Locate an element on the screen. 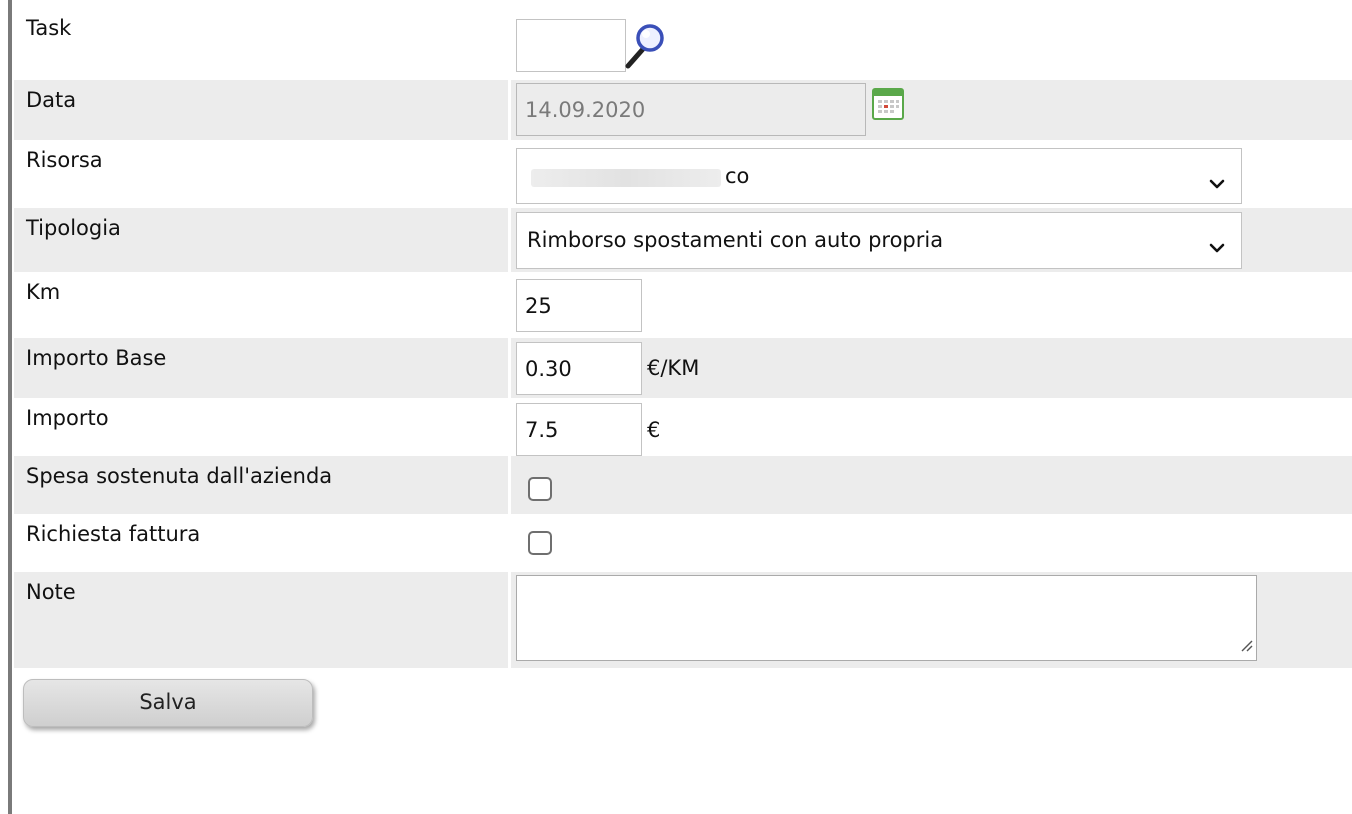 Image resolution: width=1352 pixels, height=814 pixels. km-input is located at coordinates (579, 305).